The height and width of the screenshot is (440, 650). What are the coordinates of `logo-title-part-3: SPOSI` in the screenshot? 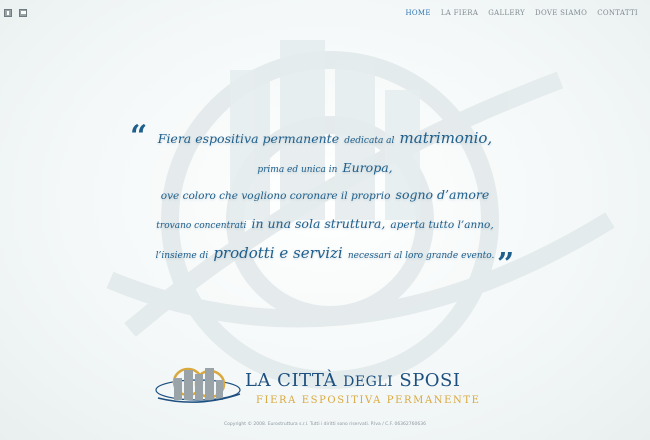 It's located at (430, 380).